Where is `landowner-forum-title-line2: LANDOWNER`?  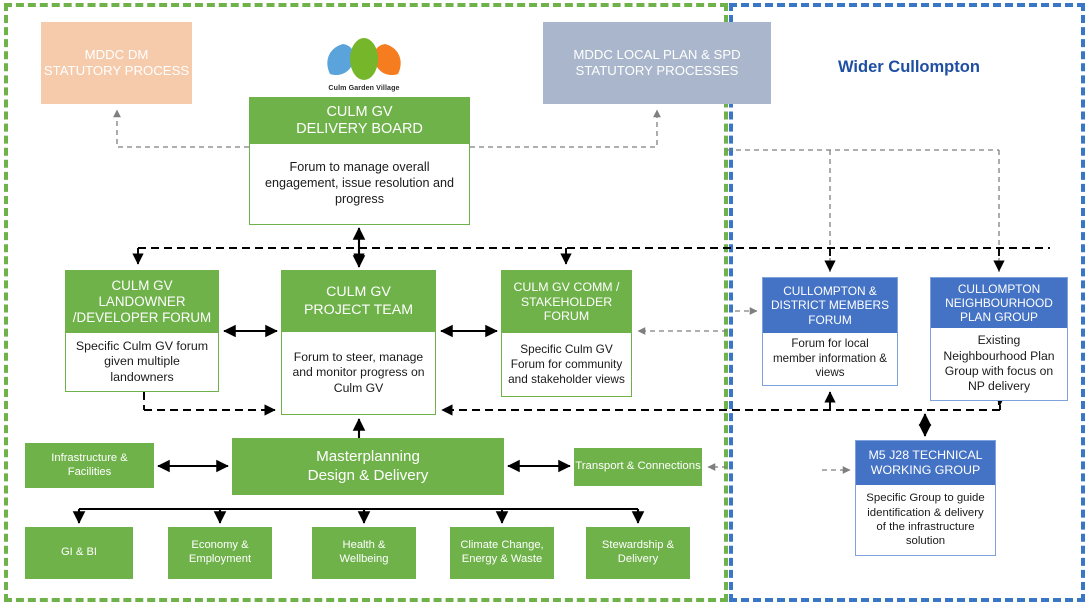
landowner-forum-title-line2: LANDOWNER is located at coordinates (142, 301).